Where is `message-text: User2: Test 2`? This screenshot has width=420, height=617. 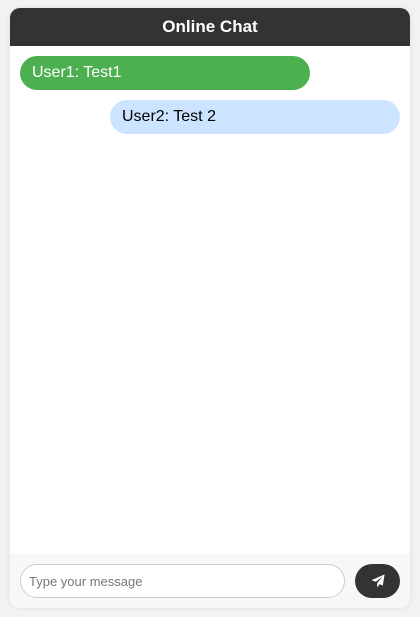
message-text: User2: Test 2 is located at coordinates (169, 116).